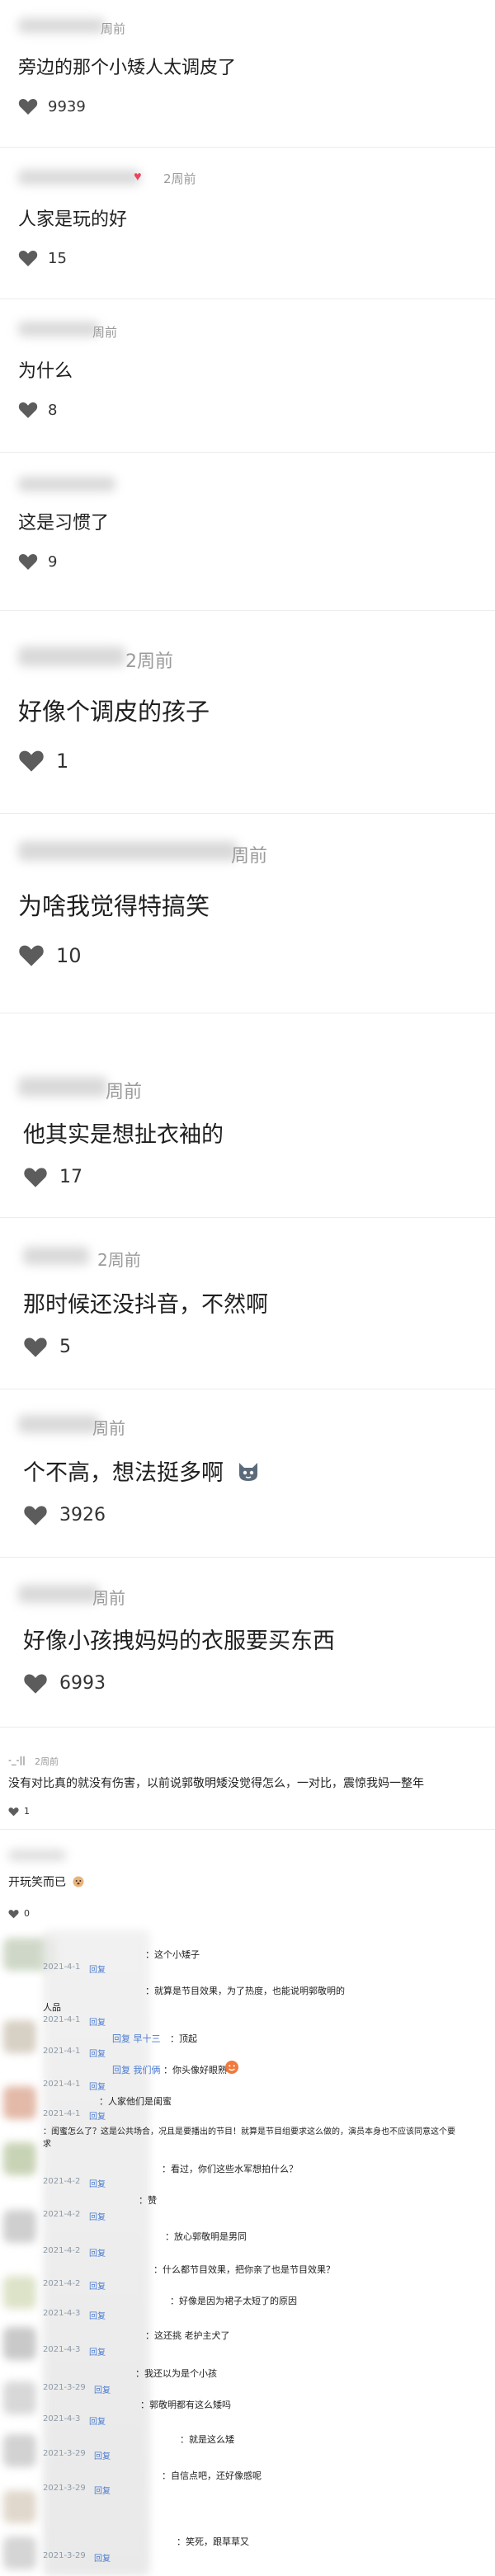 The image size is (495, 2576). What do you see at coordinates (82, 1683) in the screenshot?
I see `like-count: 6993` at bounding box center [82, 1683].